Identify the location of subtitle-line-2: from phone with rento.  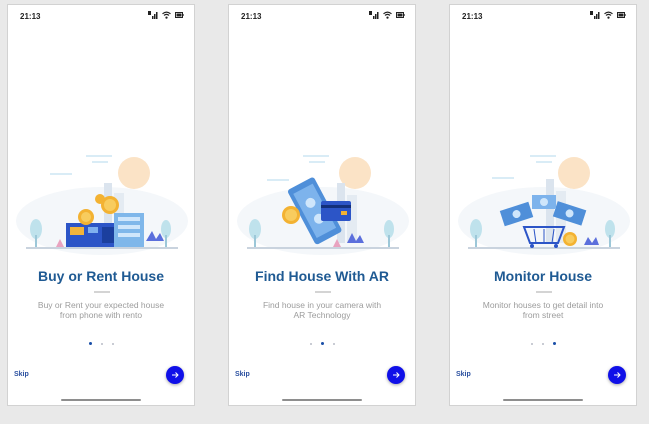
(101, 315).